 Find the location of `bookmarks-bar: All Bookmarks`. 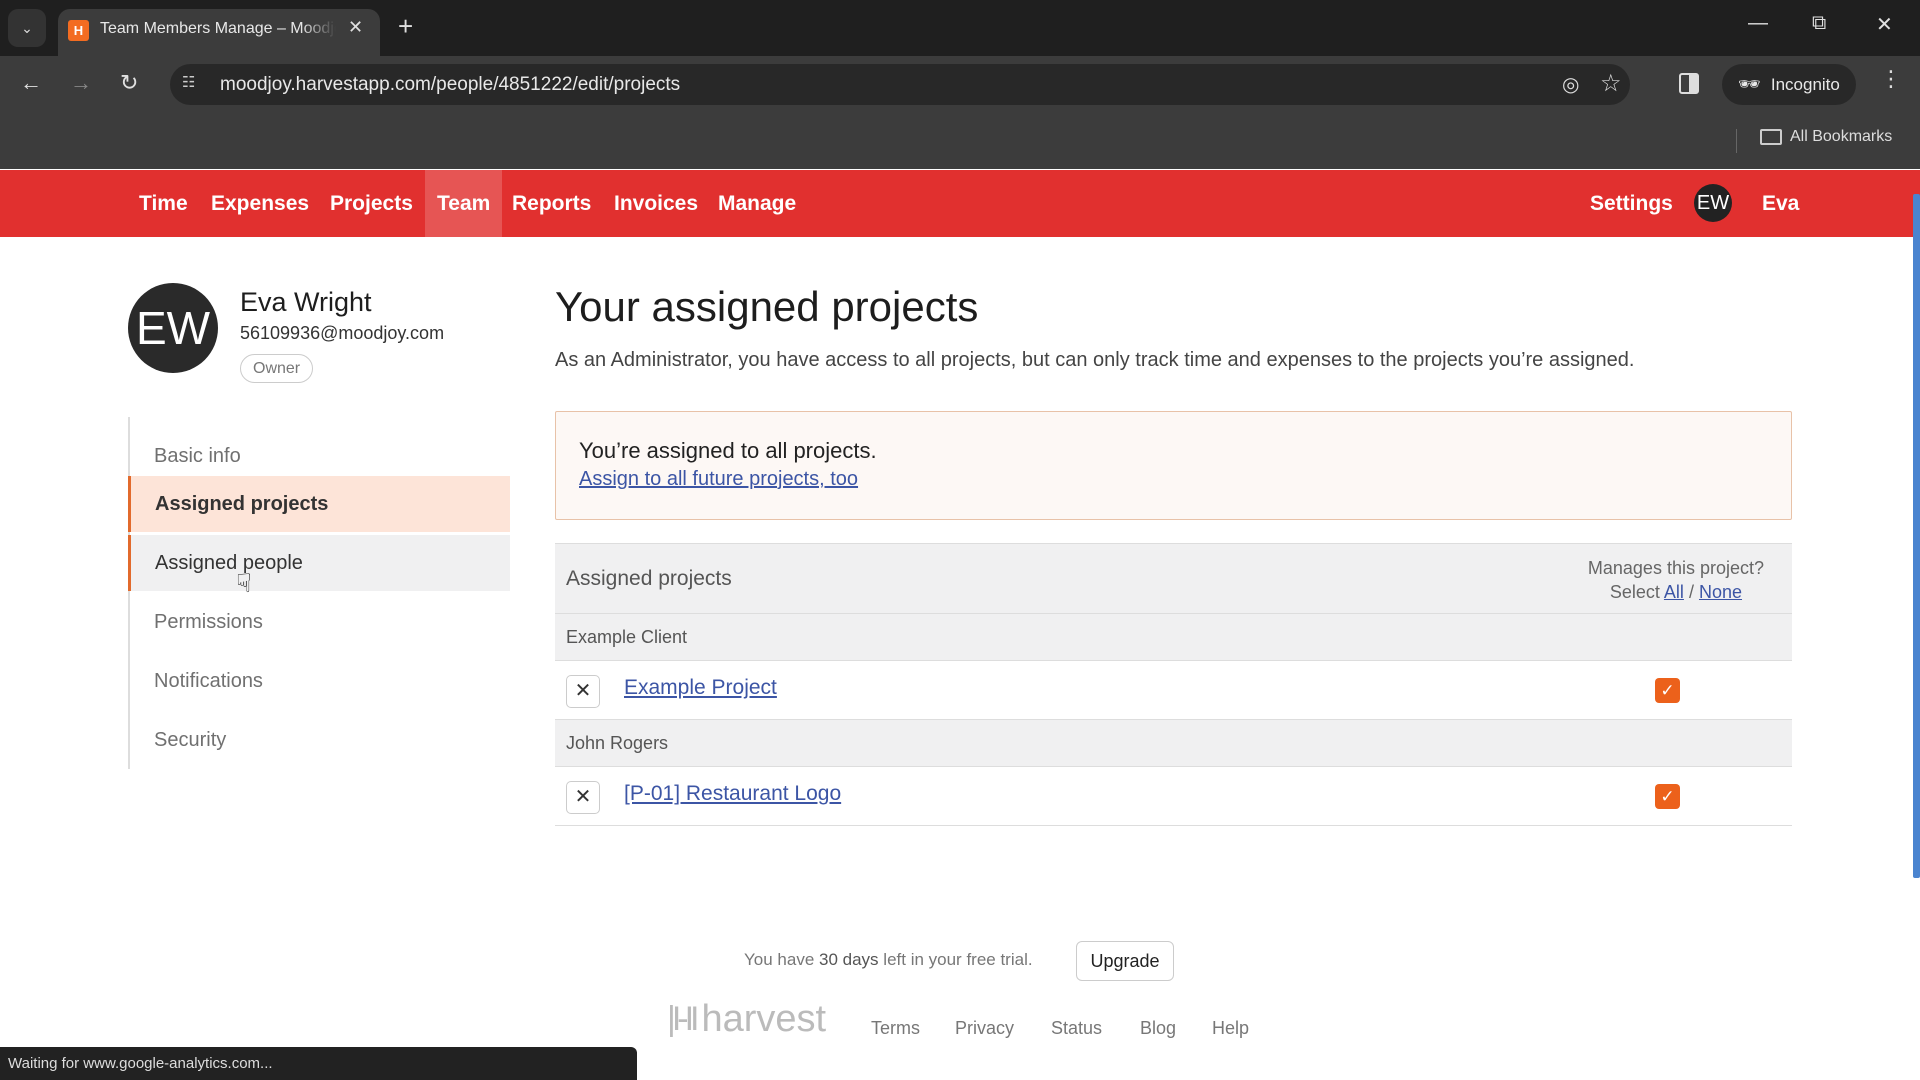

bookmarks-bar: All Bookmarks is located at coordinates (960, 141).